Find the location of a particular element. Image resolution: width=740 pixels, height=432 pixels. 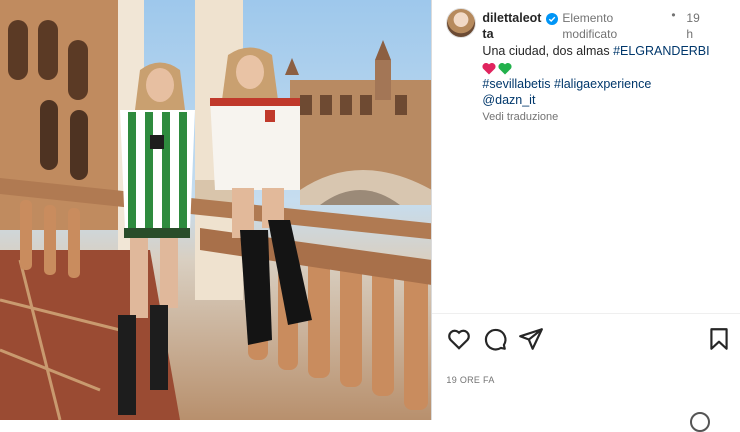

comment-icon is located at coordinates (495, 339).